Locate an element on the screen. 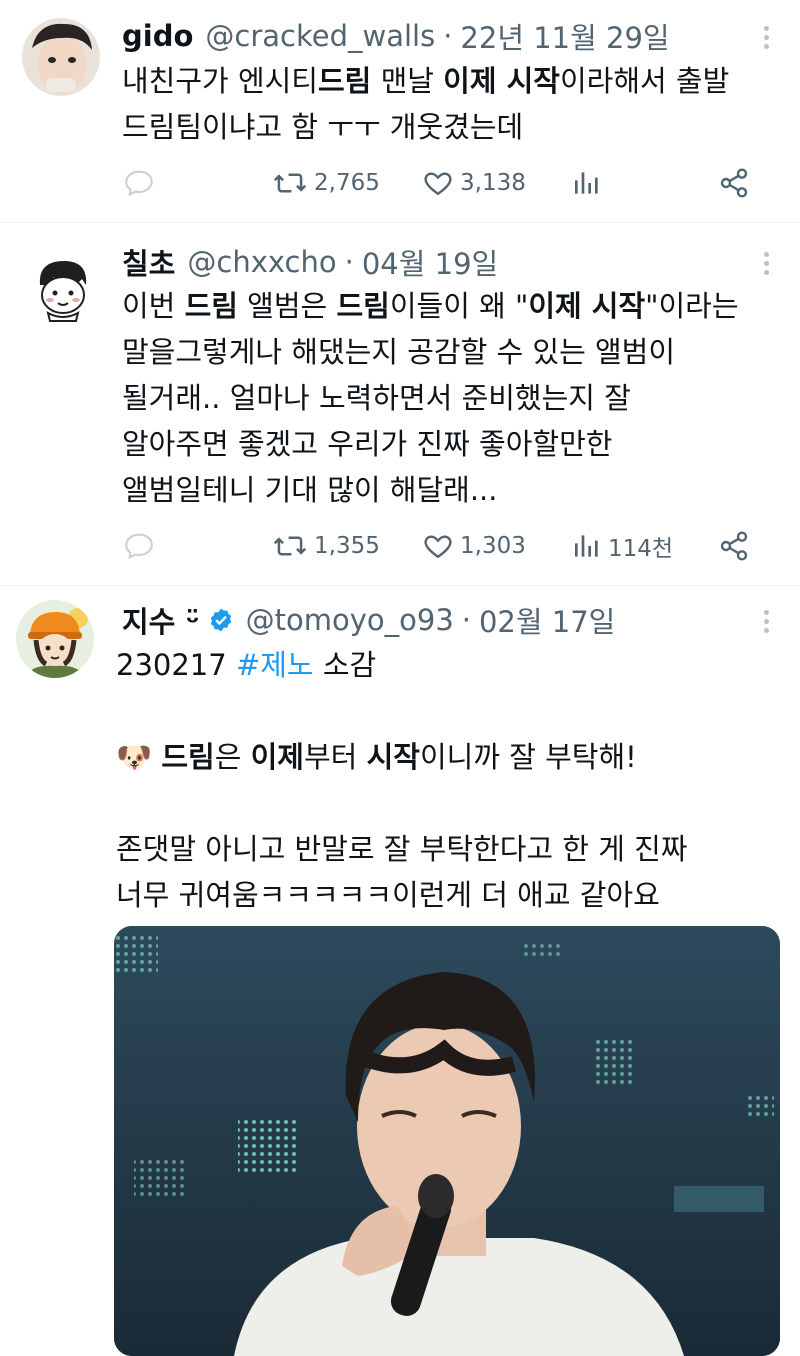  retweet-button: 1,355 is located at coordinates (326, 546).